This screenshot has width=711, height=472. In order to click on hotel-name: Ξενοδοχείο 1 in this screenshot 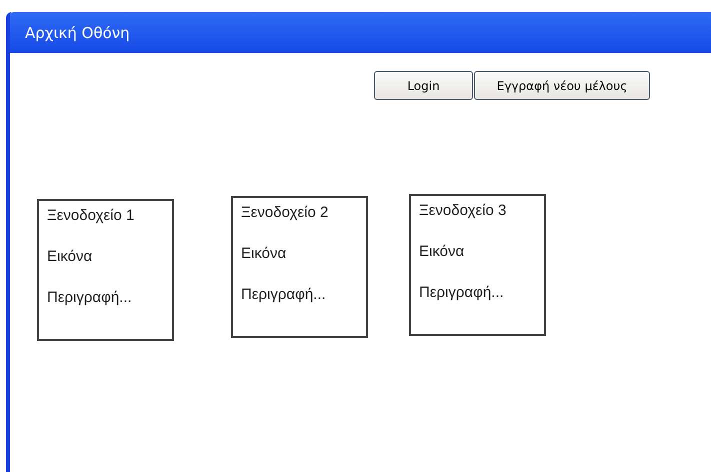, I will do `click(91, 215)`.